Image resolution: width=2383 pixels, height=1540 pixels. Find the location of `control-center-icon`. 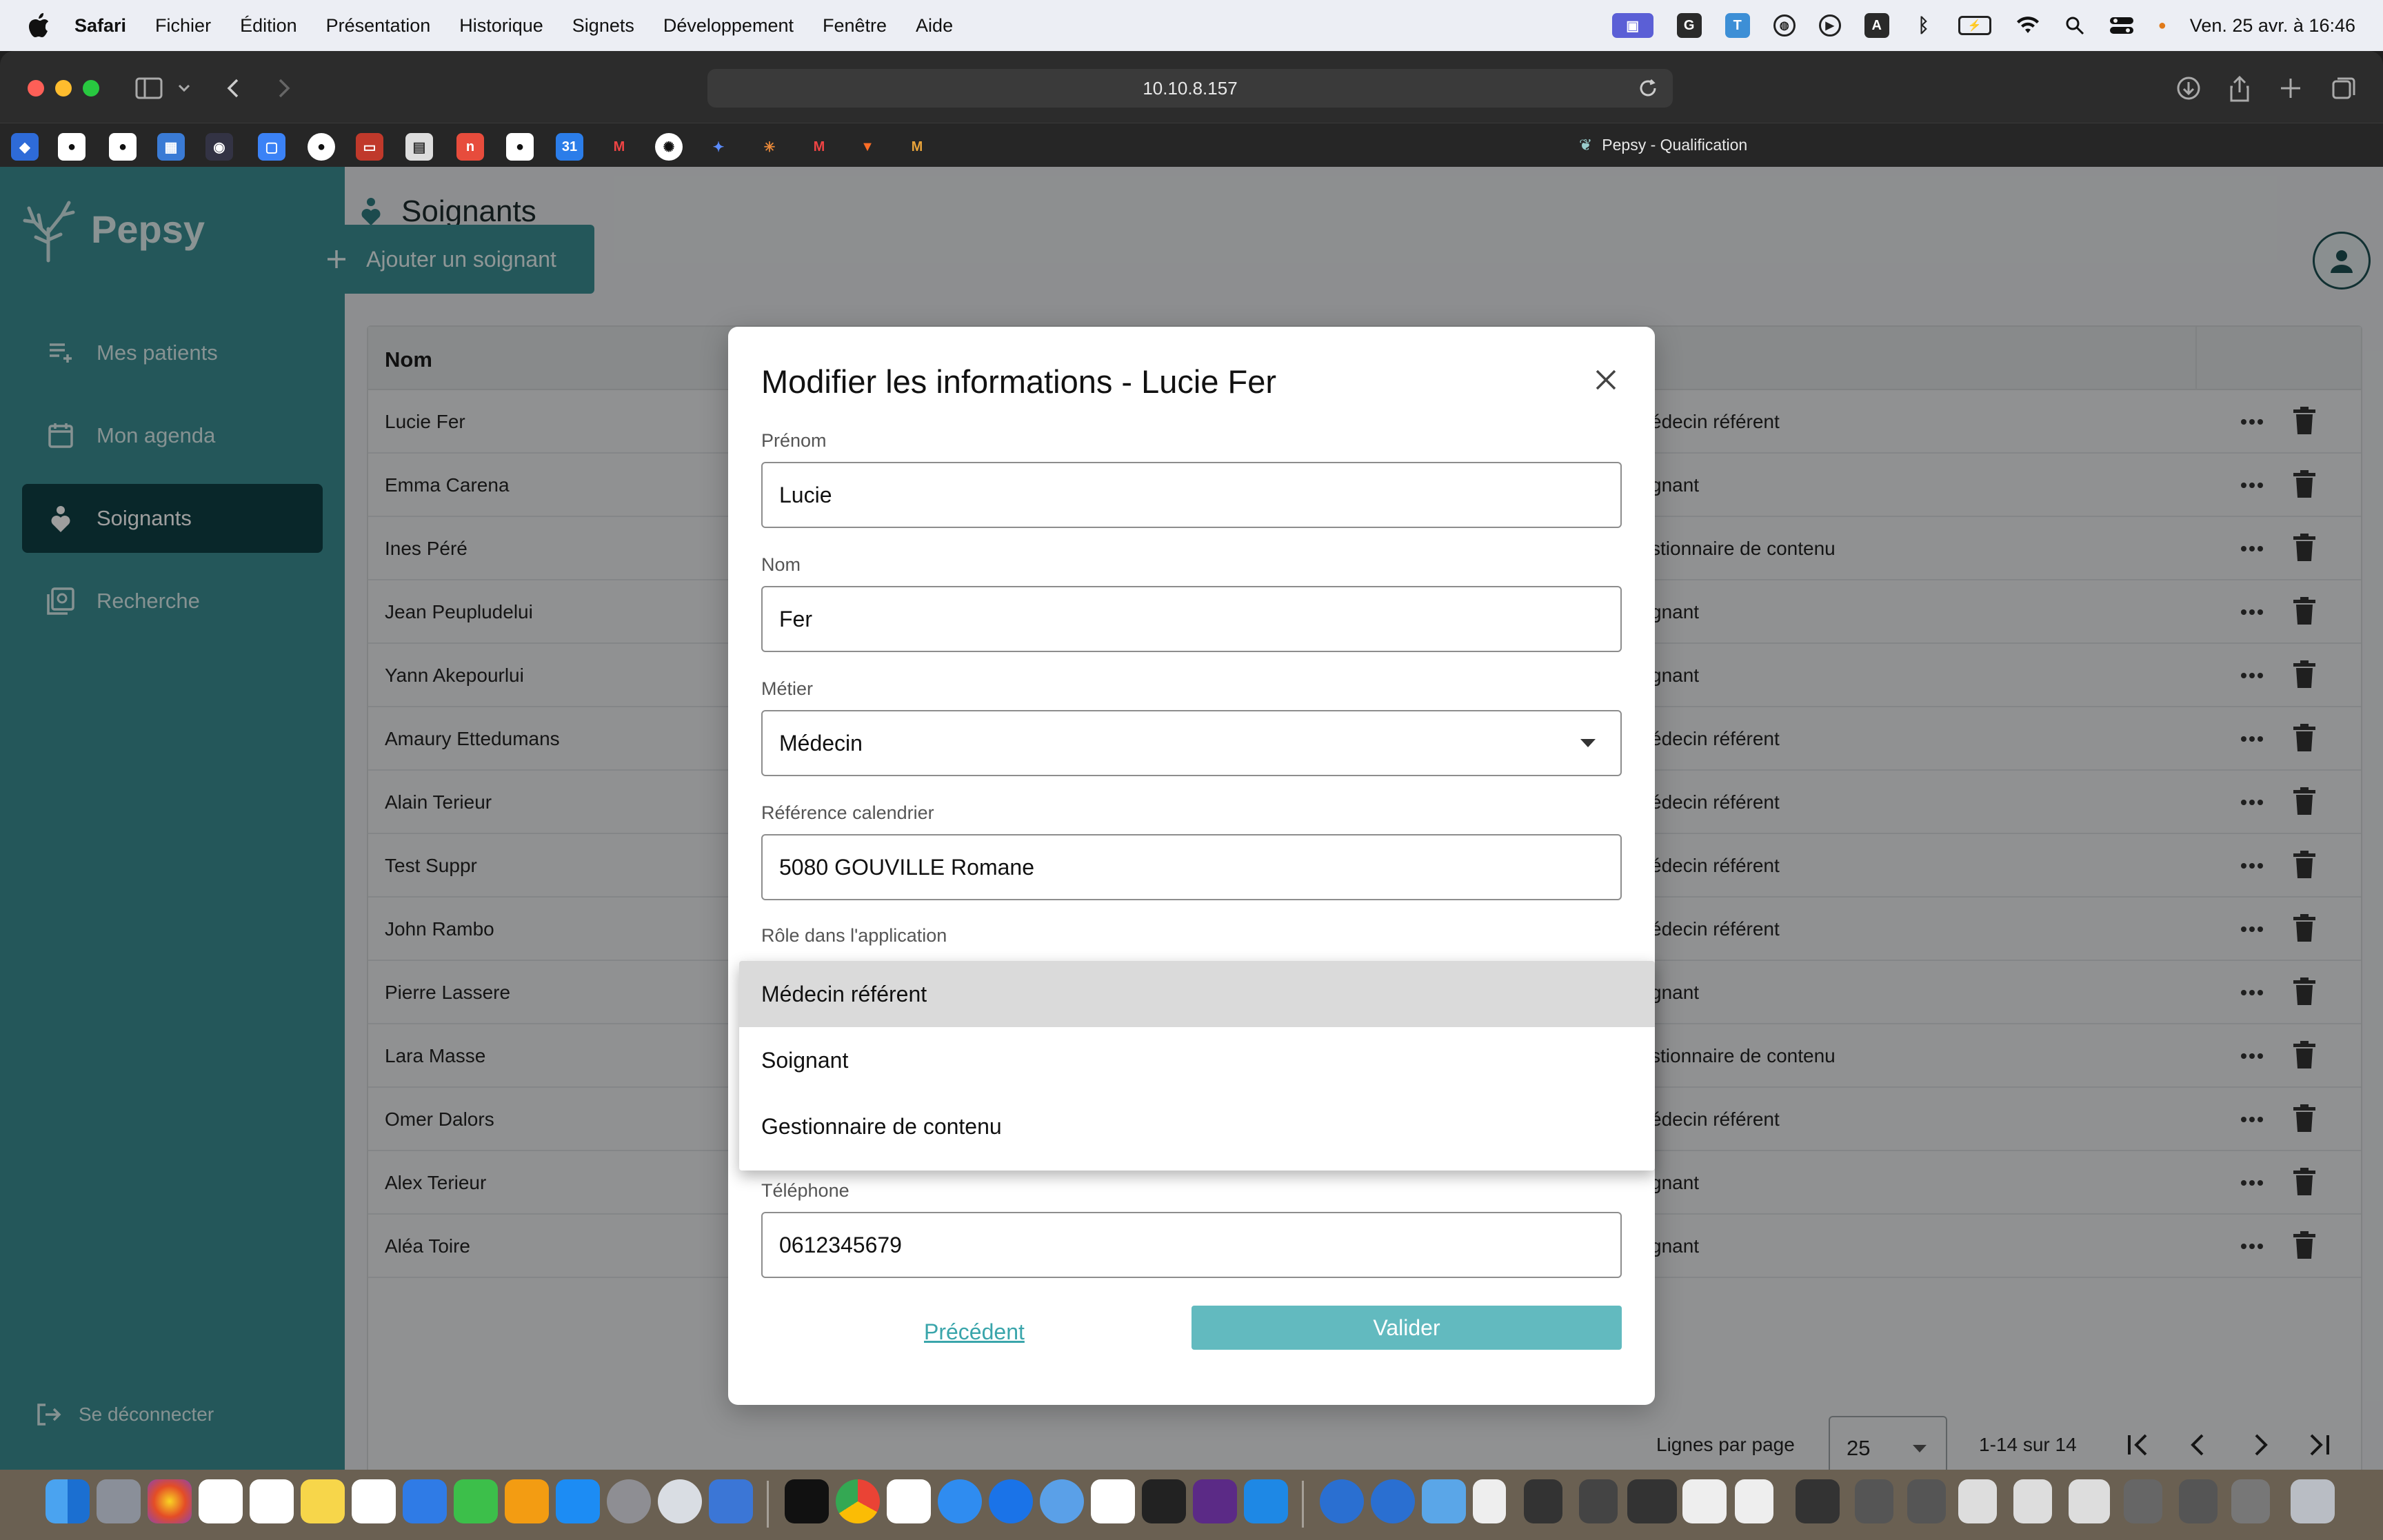

control-center-icon is located at coordinates (2122, 26).